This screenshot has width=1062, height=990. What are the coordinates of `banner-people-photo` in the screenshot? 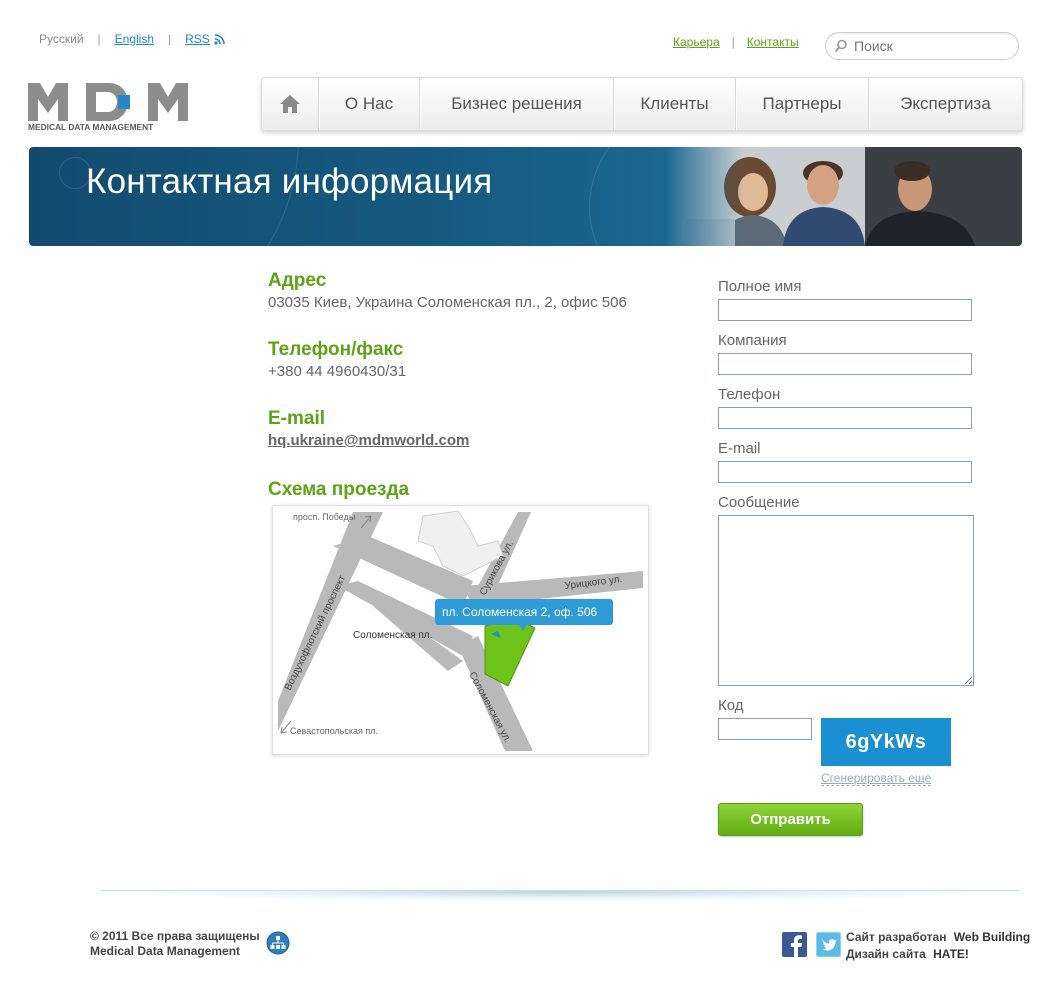 It's located at (843, 196).